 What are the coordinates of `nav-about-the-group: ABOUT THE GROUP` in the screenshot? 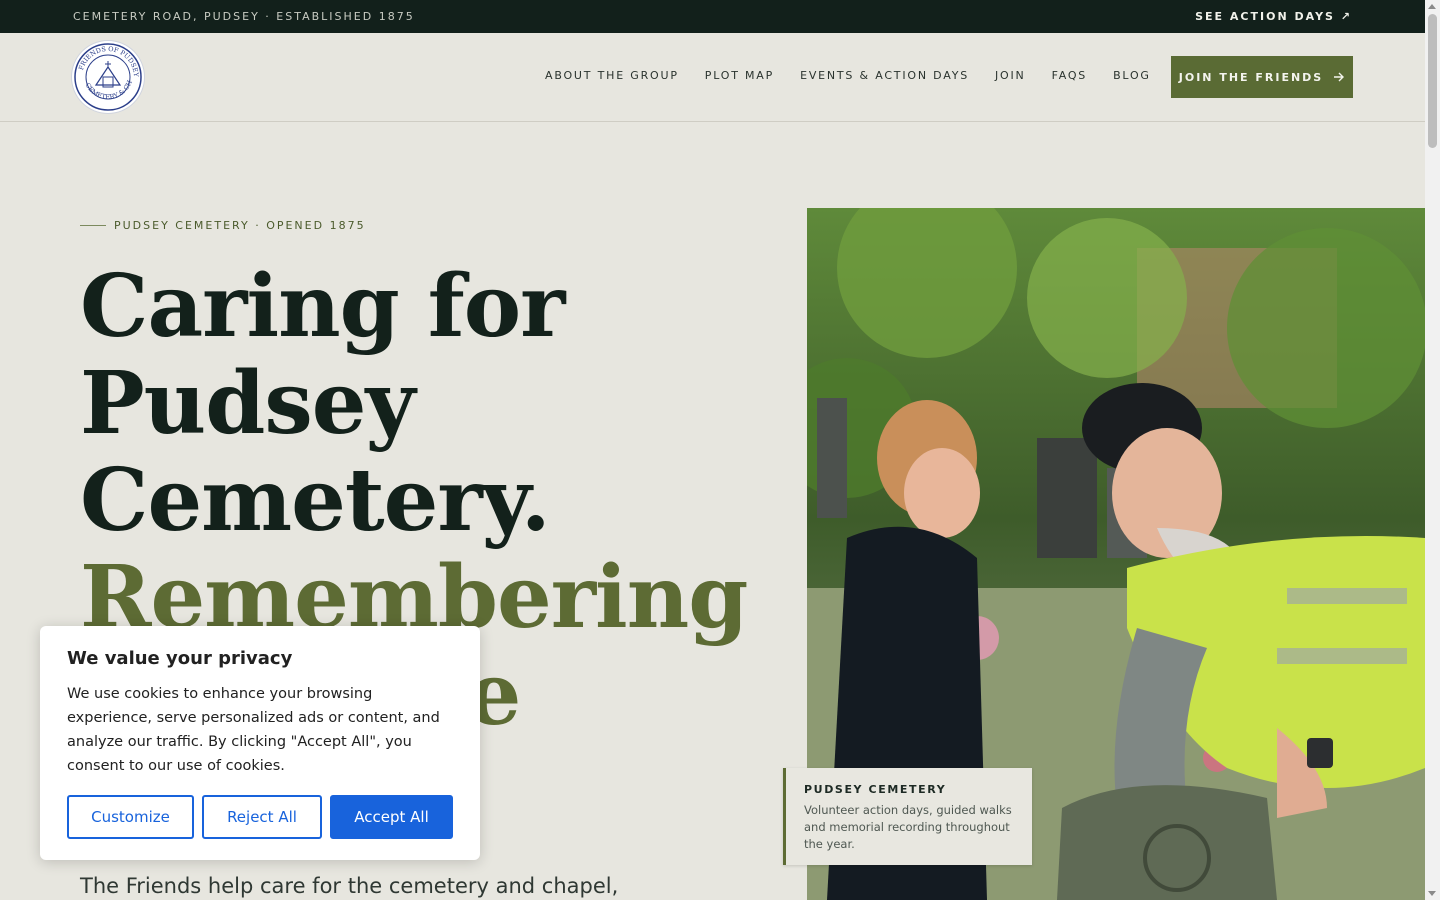 It's located at (612, 75).